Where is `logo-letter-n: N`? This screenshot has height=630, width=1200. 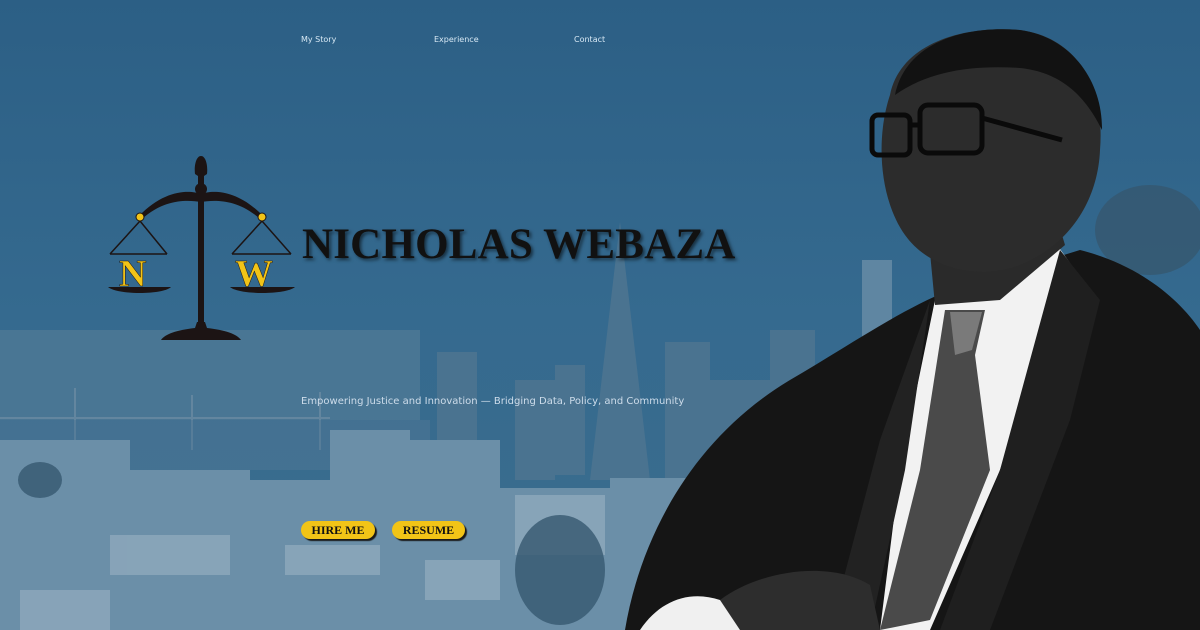
logo-letter-n: N is located at coordinates (132, 274).